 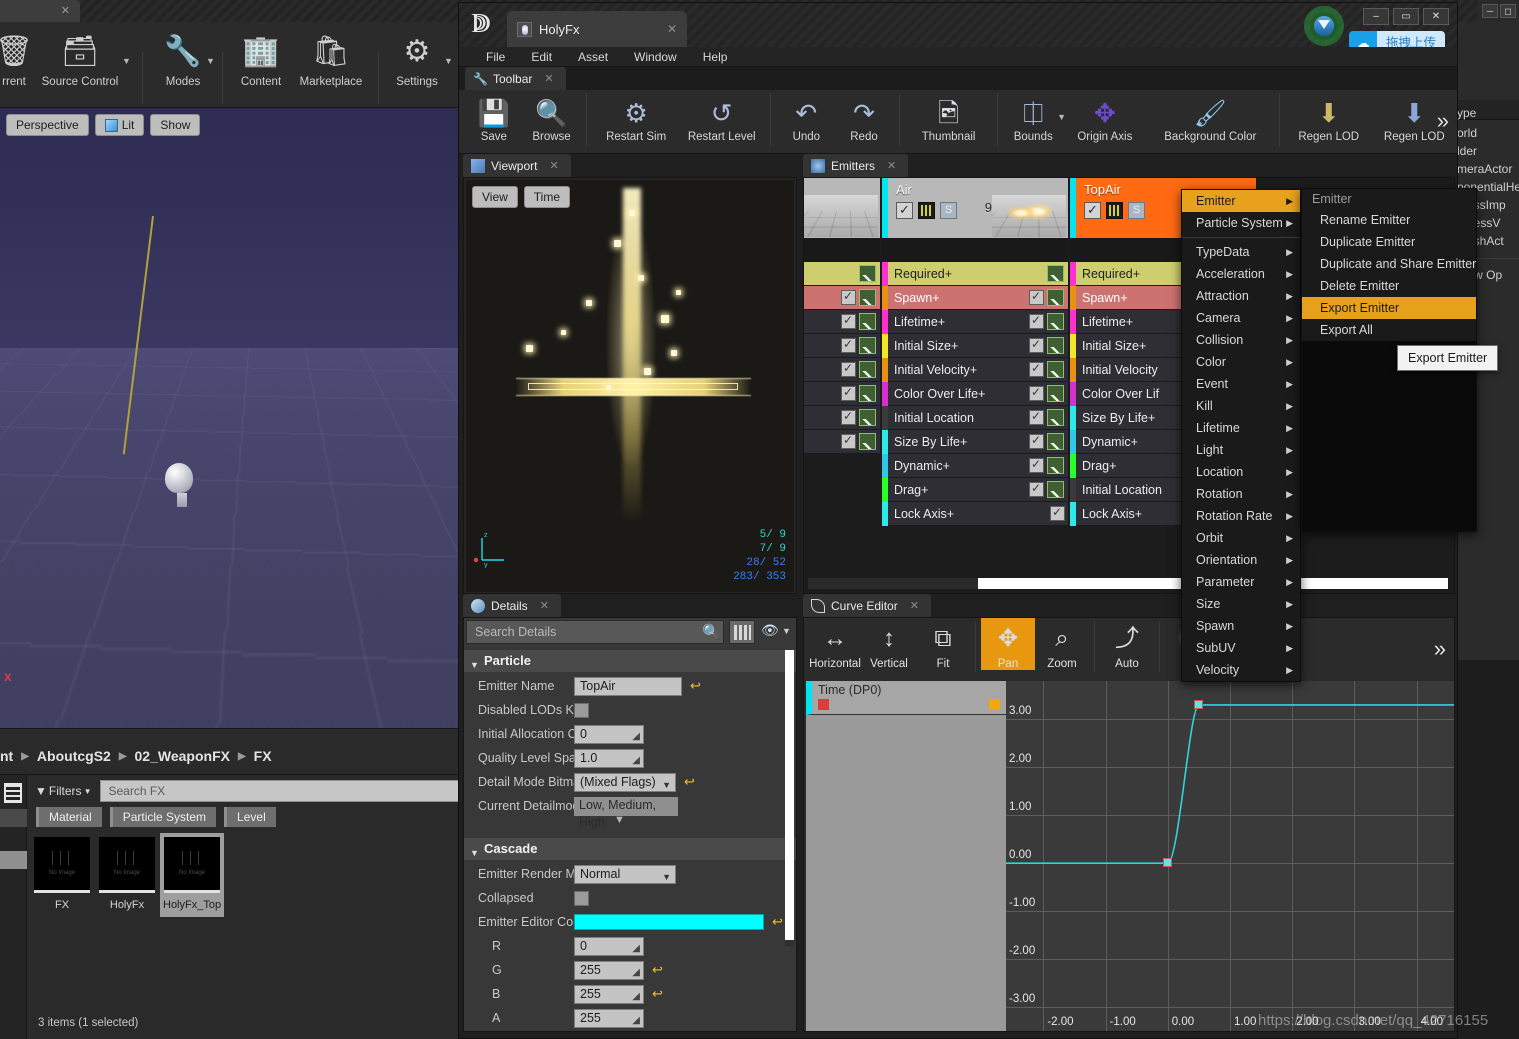 What do you see at coordinates (1241, 318) in the screenshot?
I see `menu-item-camera: Camera ▶` at bounding box center [1241, 318].